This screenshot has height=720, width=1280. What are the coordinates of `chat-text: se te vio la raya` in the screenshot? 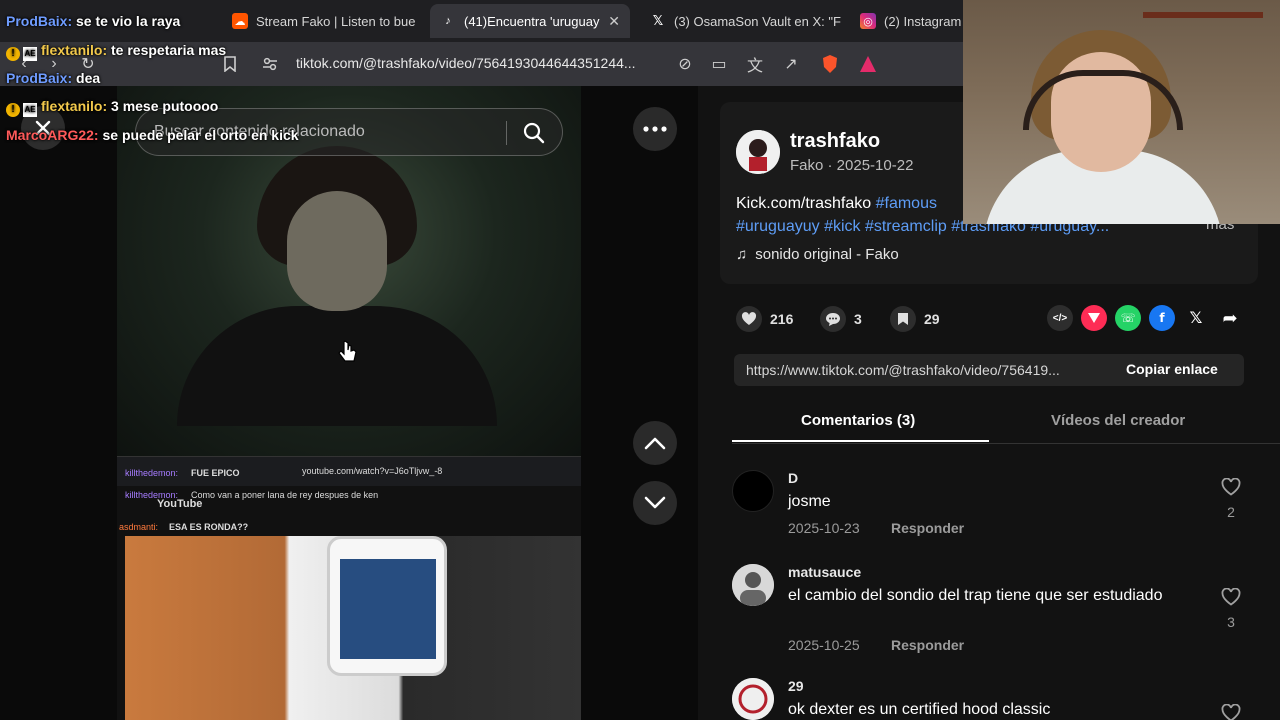 It's located at (128, 21).